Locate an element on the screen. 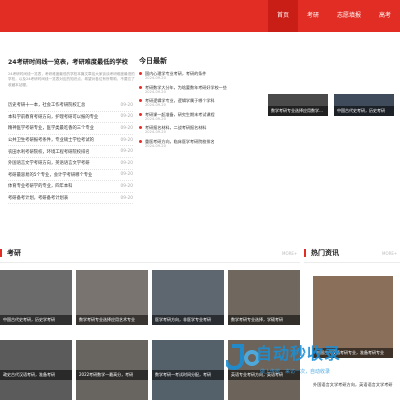 This screenshot has width=400, height=400. list-item: 考研备考计划，考研备考计划表 09-20 is located at coordinates (70, 199).